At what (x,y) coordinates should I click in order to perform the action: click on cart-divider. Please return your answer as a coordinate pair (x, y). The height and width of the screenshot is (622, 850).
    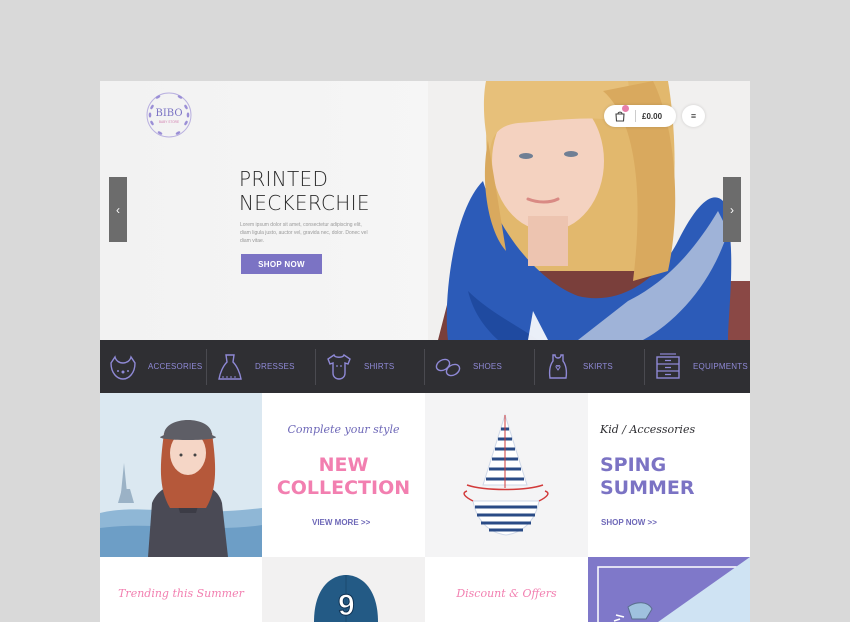
    Looking at the image, I should click on (635, 116).